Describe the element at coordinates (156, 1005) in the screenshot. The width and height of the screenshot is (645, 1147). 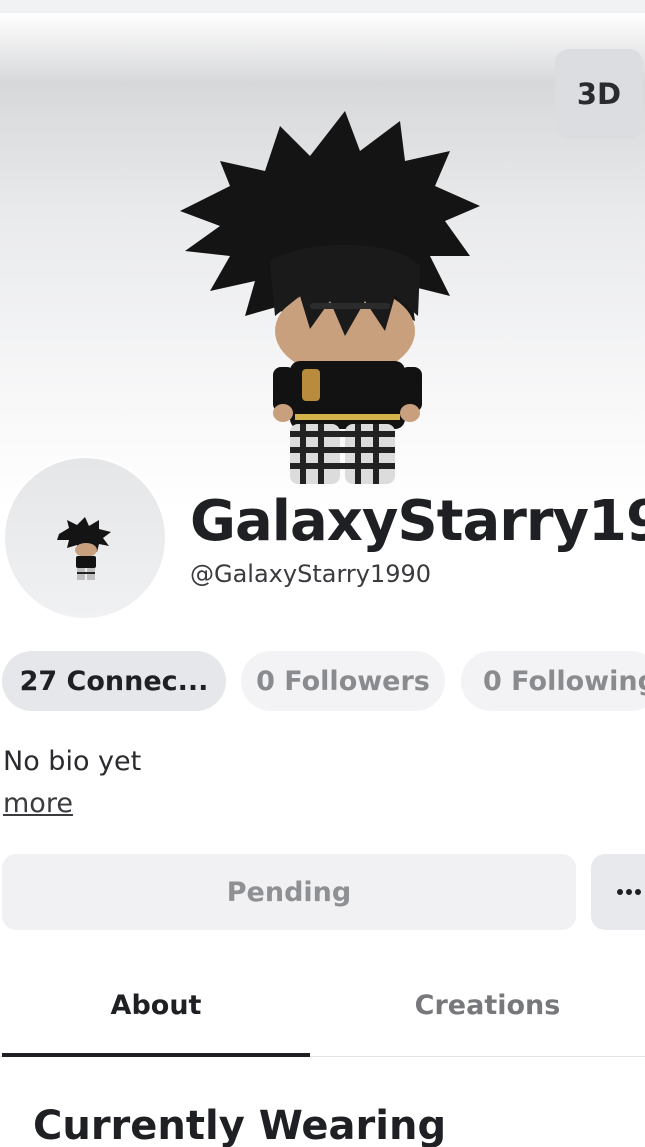
I see `tab-about: About` at that location.